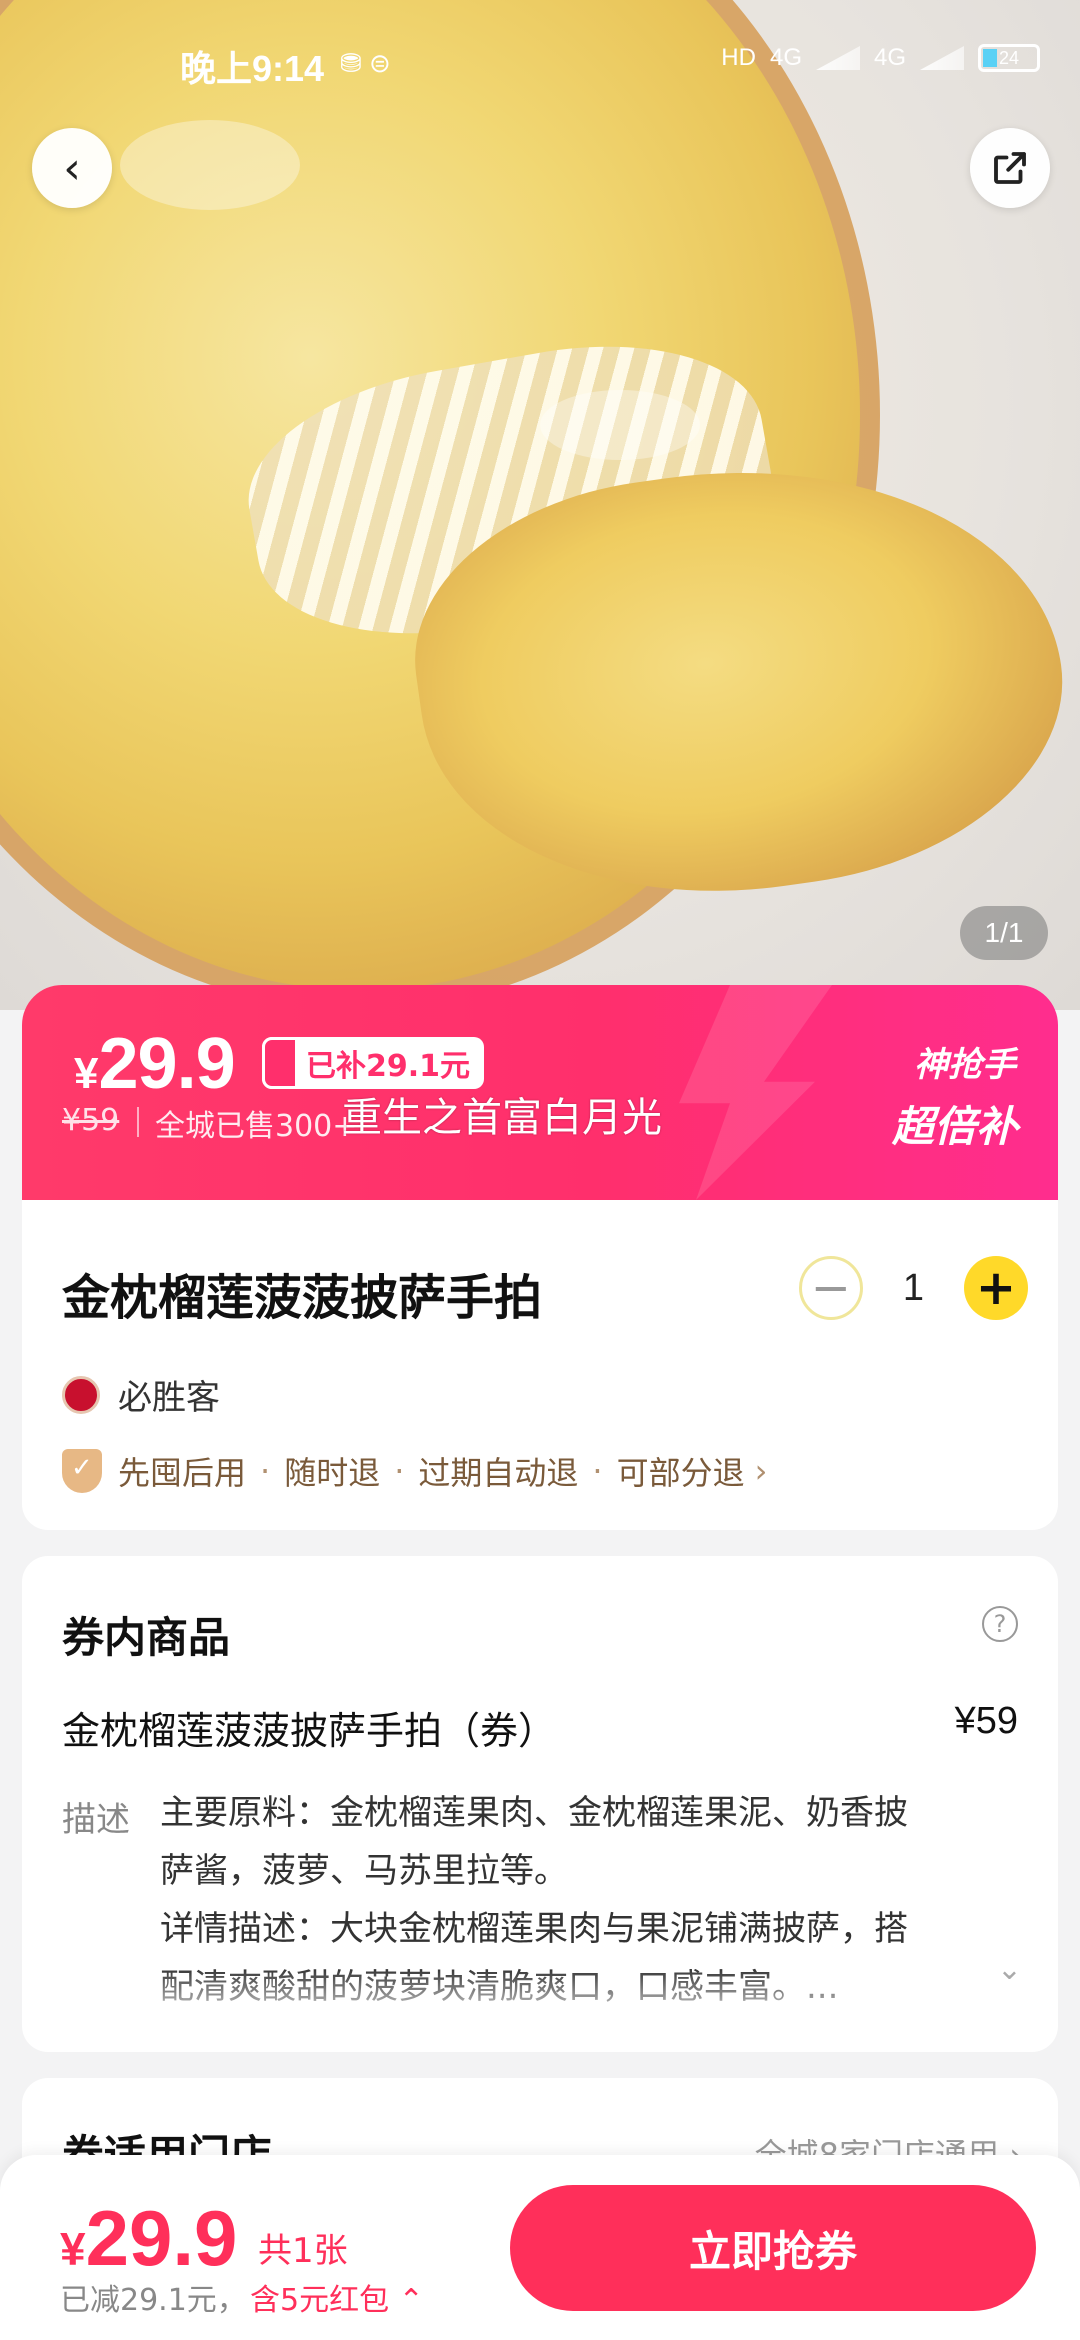 This screenshot has width=1080, height=2340. What do you see at coordinates (414, 1471) in the screenshot?
I see `guarantee-row: 先囤后用 · 随时退 · 过期自动退 · 可部分退 ›` at bounding box center [414, 1471].